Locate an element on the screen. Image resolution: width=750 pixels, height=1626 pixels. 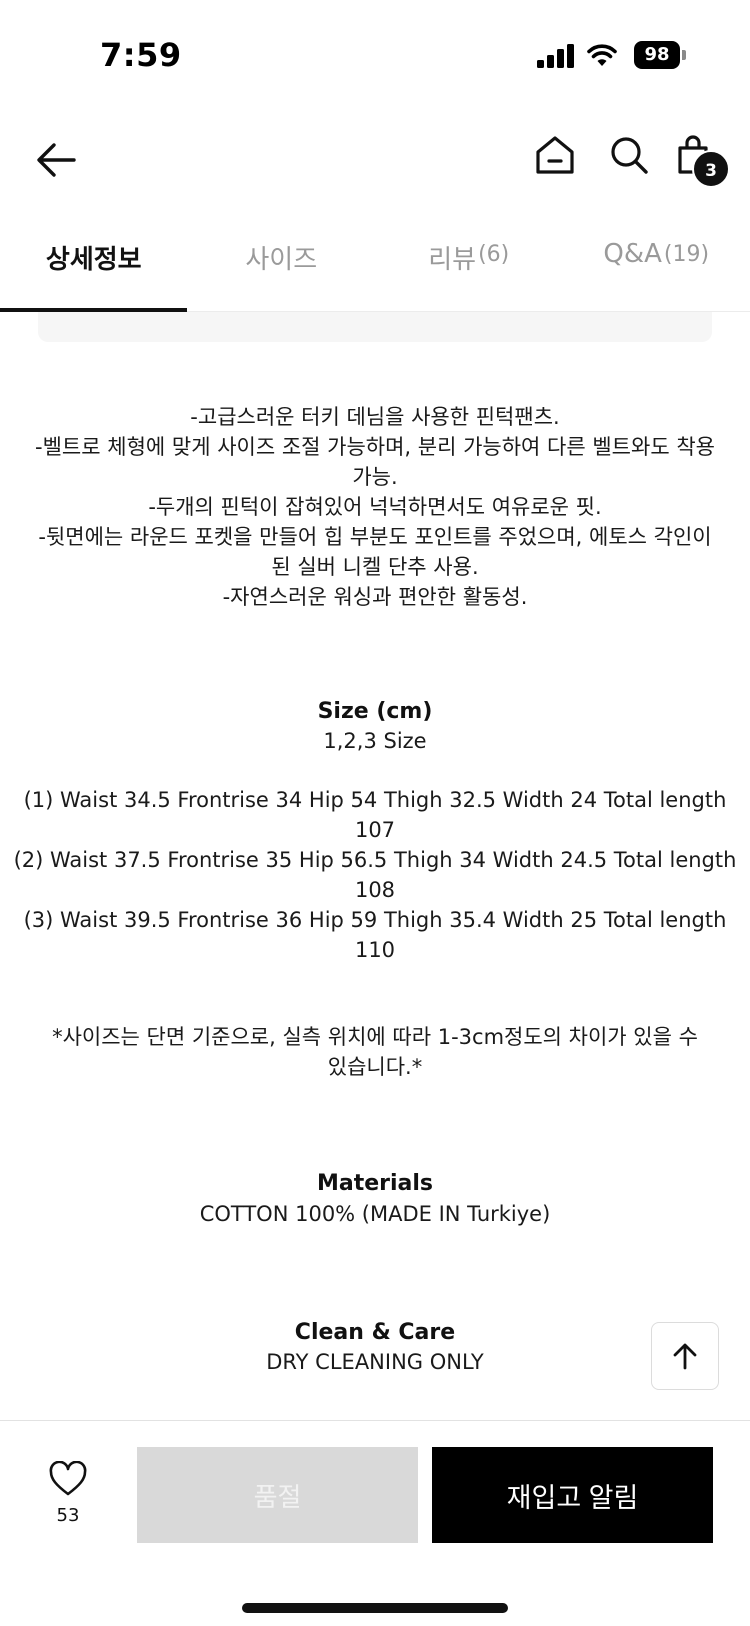
battery-icon: 98 is located at coordinates (660, 55).